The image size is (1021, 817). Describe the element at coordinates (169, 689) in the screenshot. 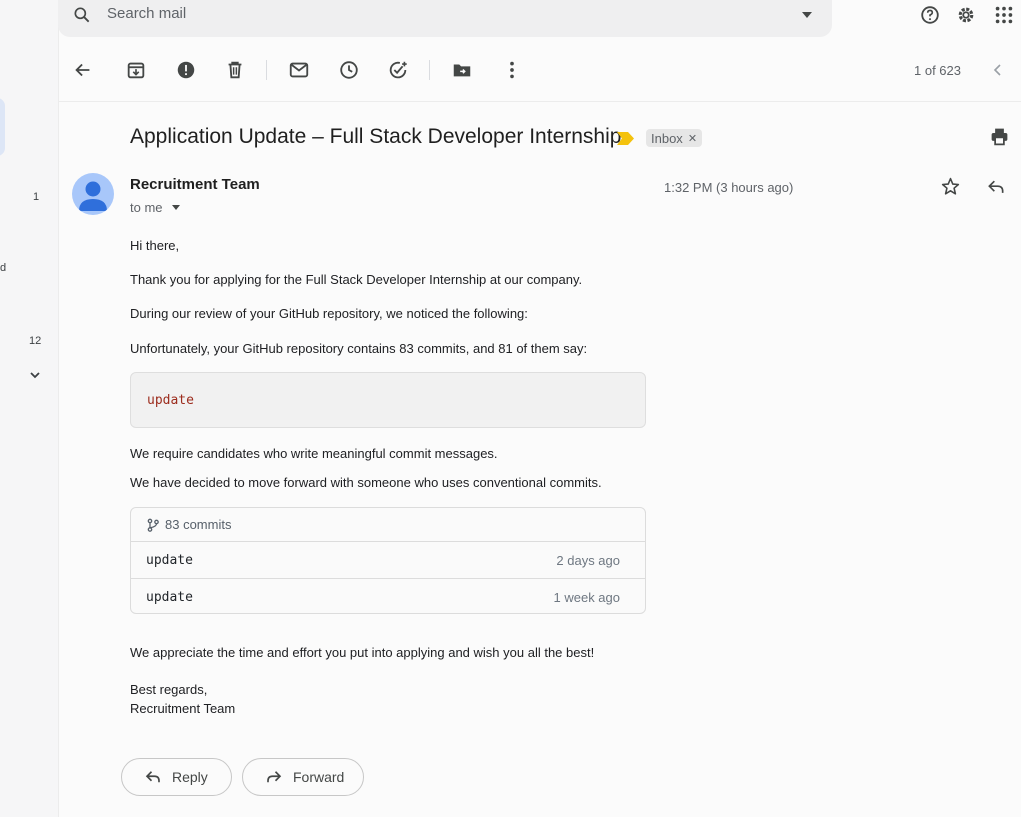

I see `email-signoff: Best regards,` at that location.